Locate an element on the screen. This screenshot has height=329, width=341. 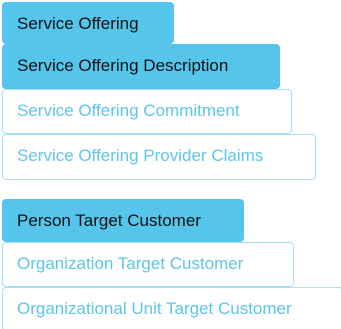
service-offering-commitment-button: Service Offering Commitment is located at coordinates (147, 111).